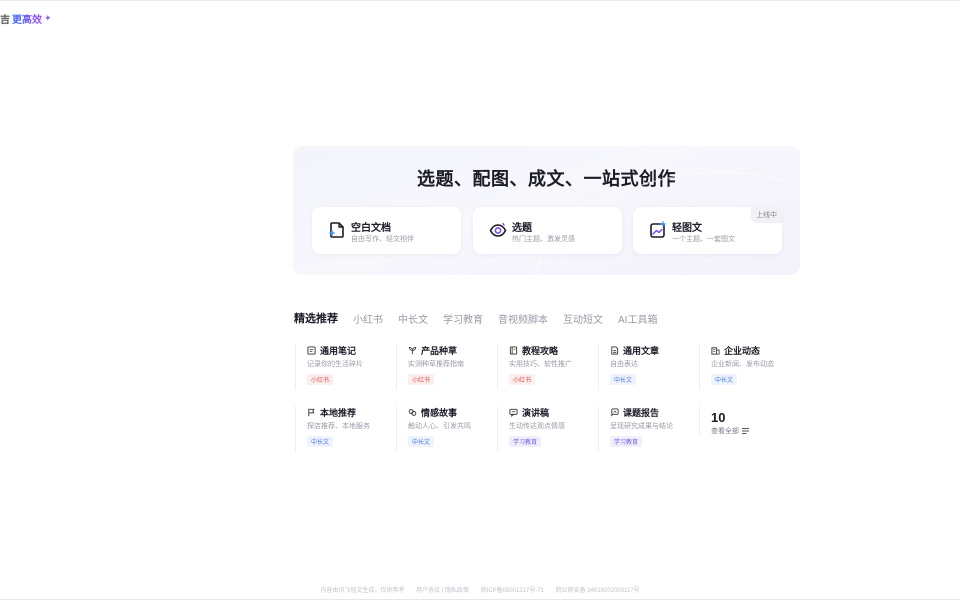  I want to click on card-subtitle: 热门主题、激发灵感, so click(543, 239).